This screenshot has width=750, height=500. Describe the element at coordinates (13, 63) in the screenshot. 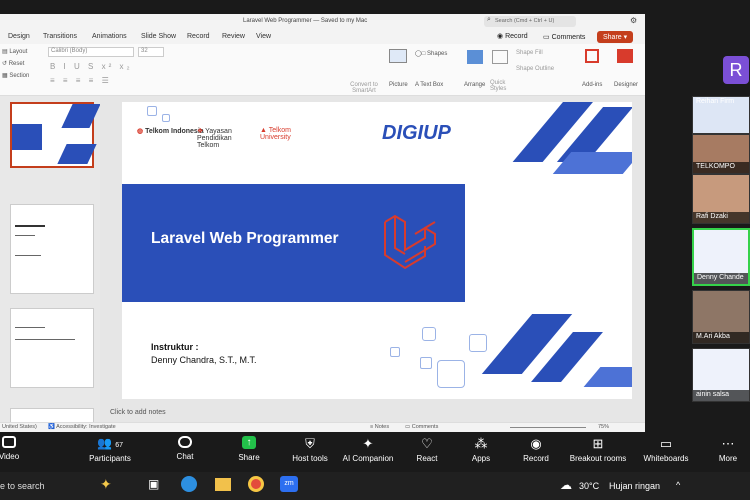

I see `reset-button: ↺ Reset` at that location.